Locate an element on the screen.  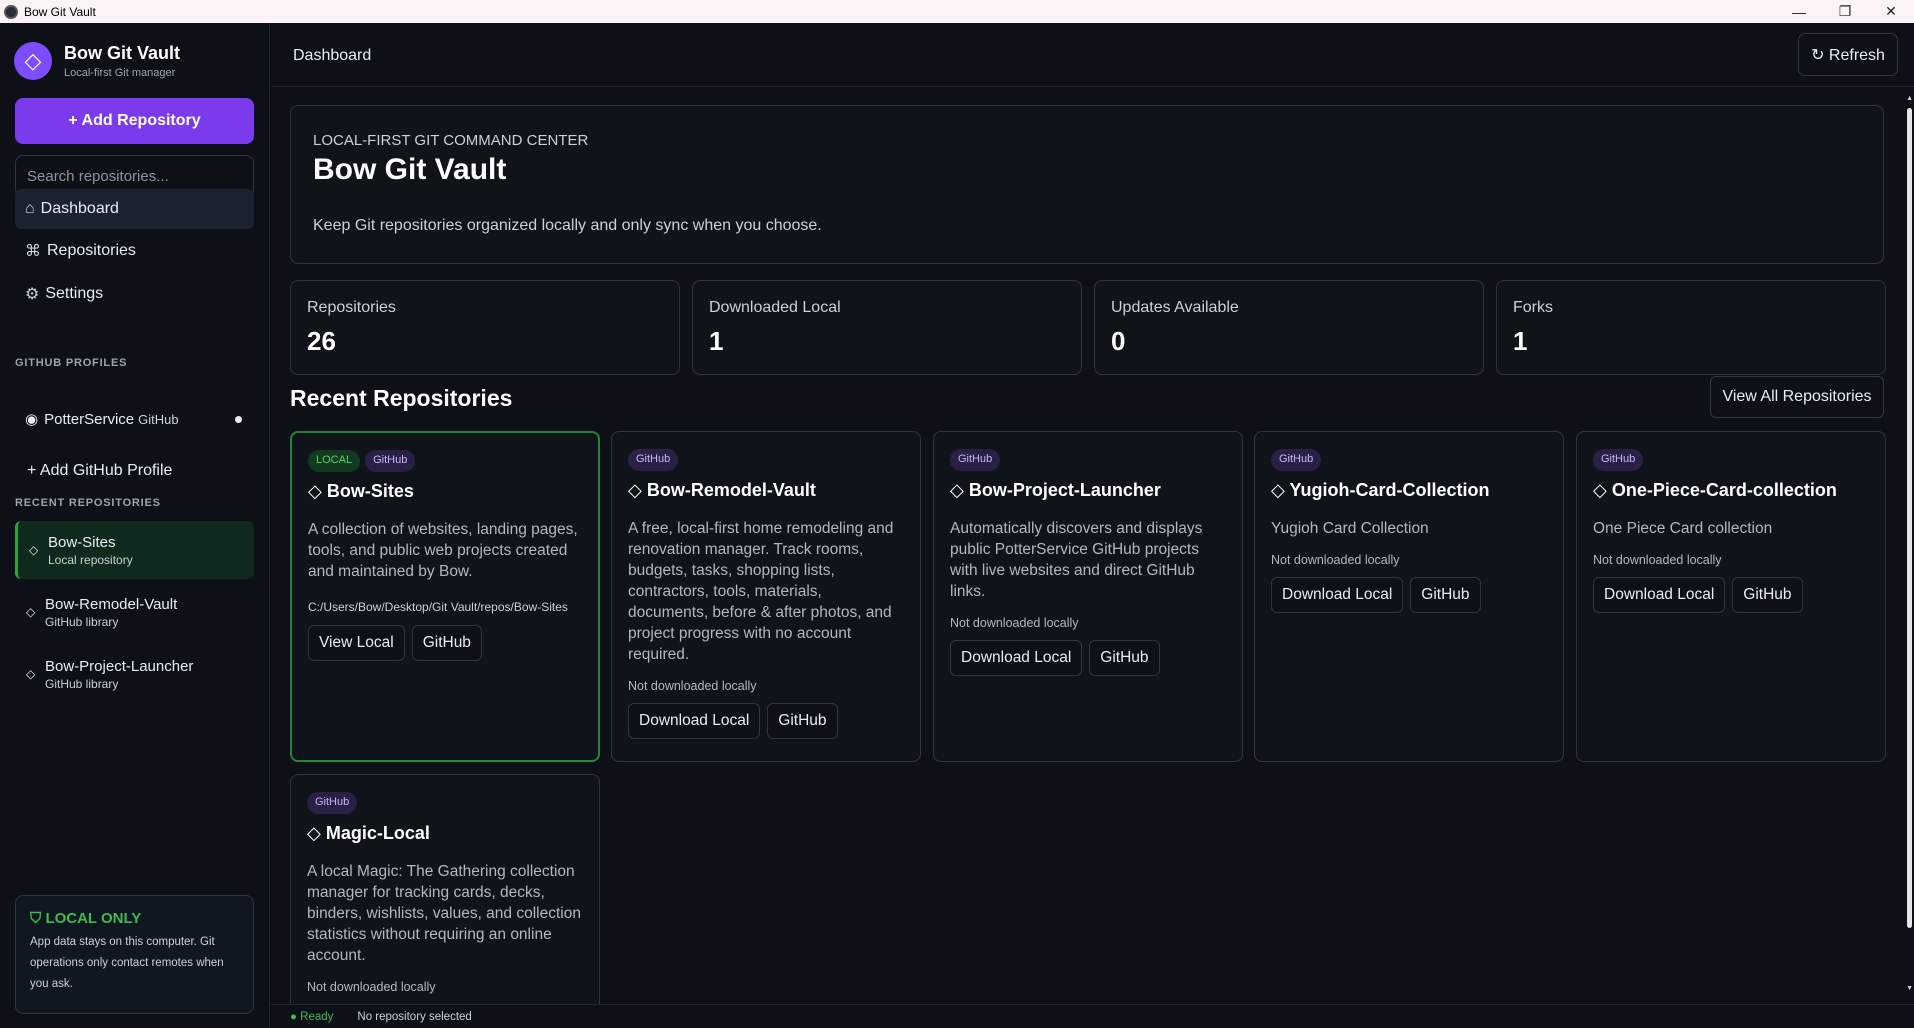
recent-repo-name: Bow-Remodel-Vault is located at coordinates (111, 604).